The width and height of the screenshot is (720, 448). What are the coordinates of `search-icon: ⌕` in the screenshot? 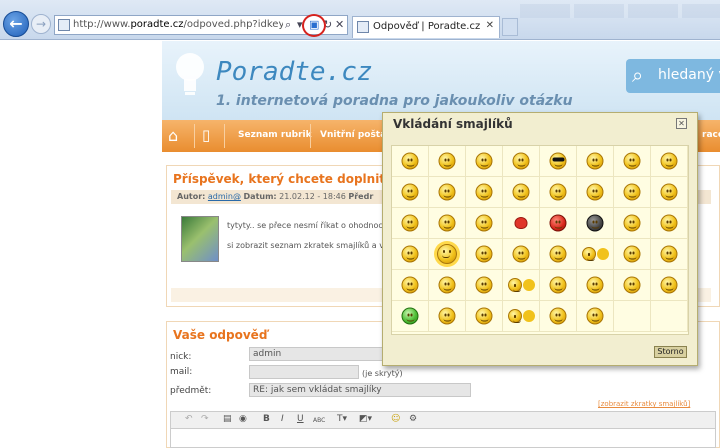 It's located at (288, 25).